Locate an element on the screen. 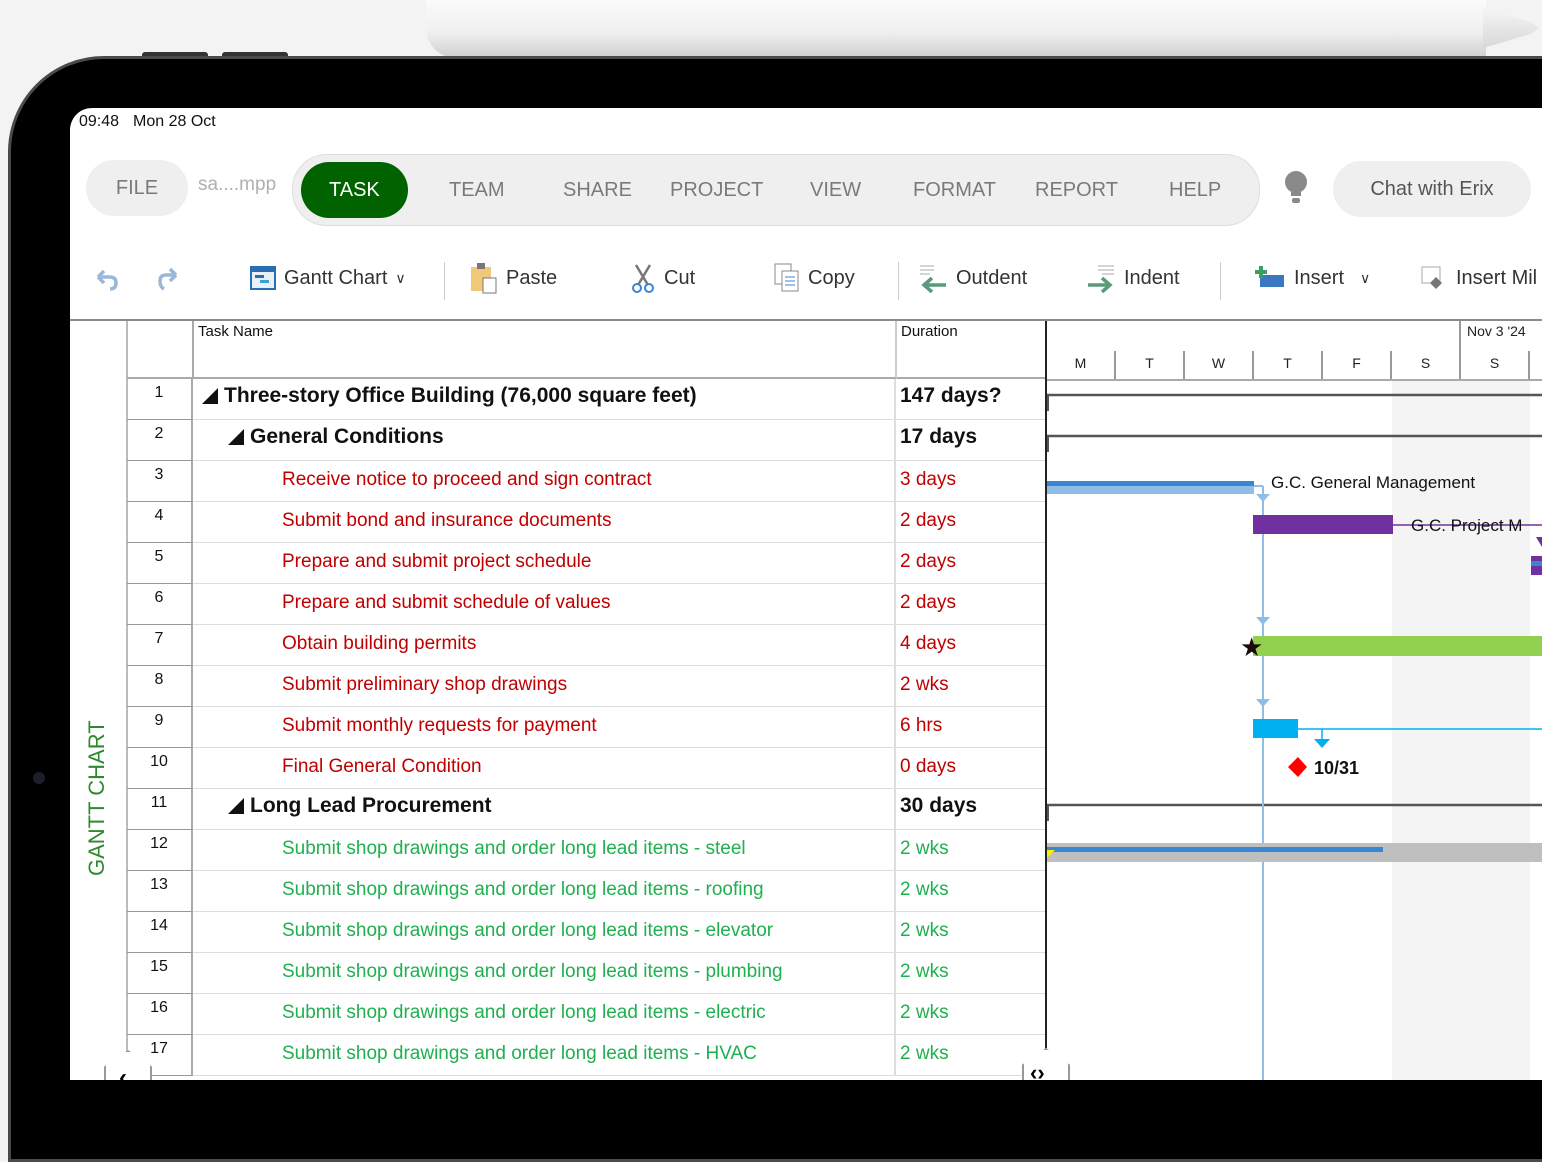 This screenshot has width=1542, height=1162. tab-share: SHARE is located at coordinates (597, 190).